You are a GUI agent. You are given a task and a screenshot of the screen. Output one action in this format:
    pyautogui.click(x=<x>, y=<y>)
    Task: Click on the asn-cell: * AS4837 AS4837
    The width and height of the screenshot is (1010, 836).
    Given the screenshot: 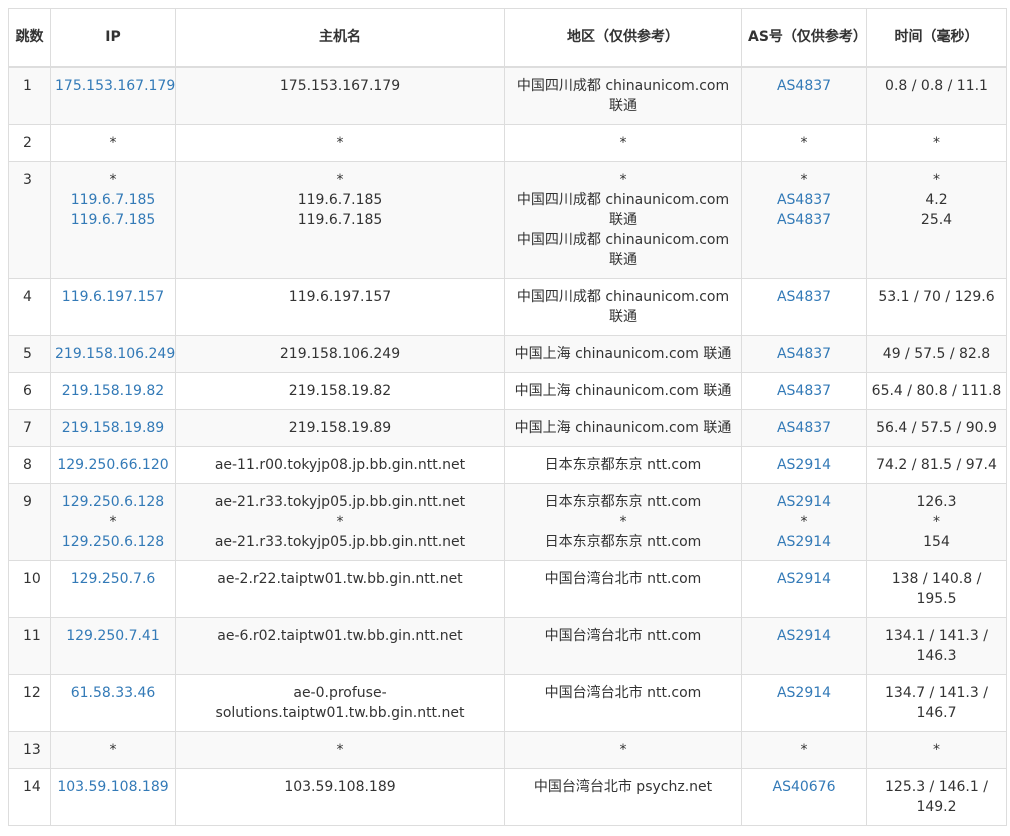 What is the action you would take?
    pyautogui.click(x=804, y=219)
    